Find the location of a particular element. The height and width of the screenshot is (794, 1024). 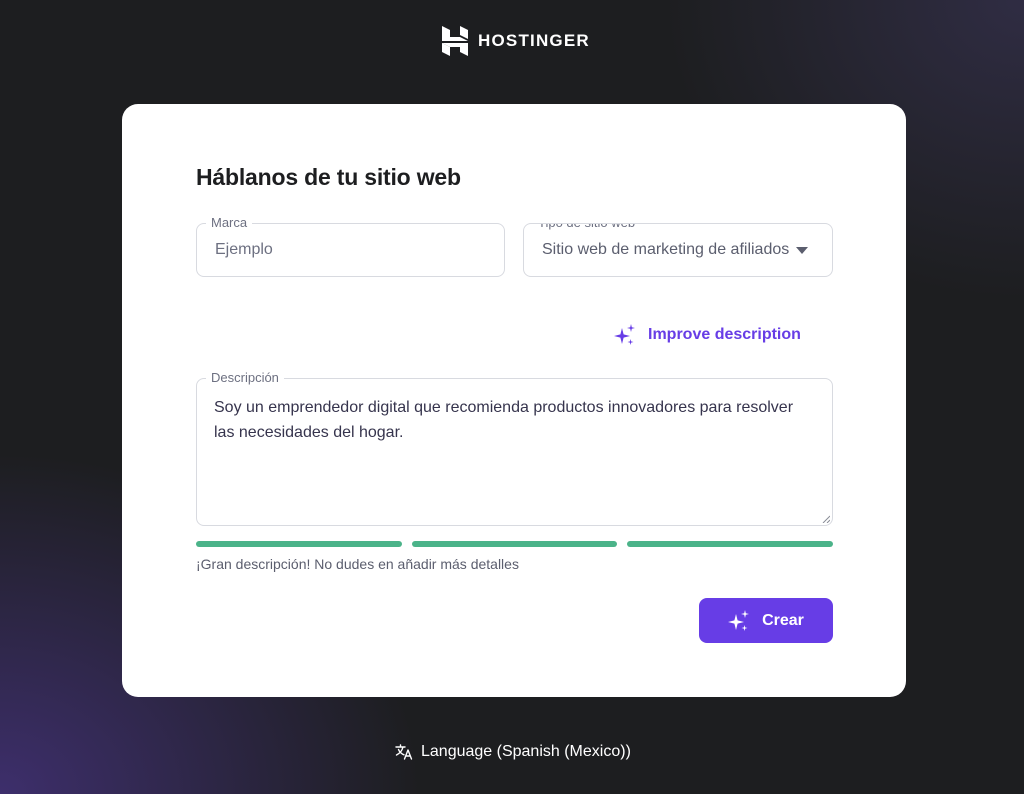

create-button: Crear is located at coordinates (766, 620).